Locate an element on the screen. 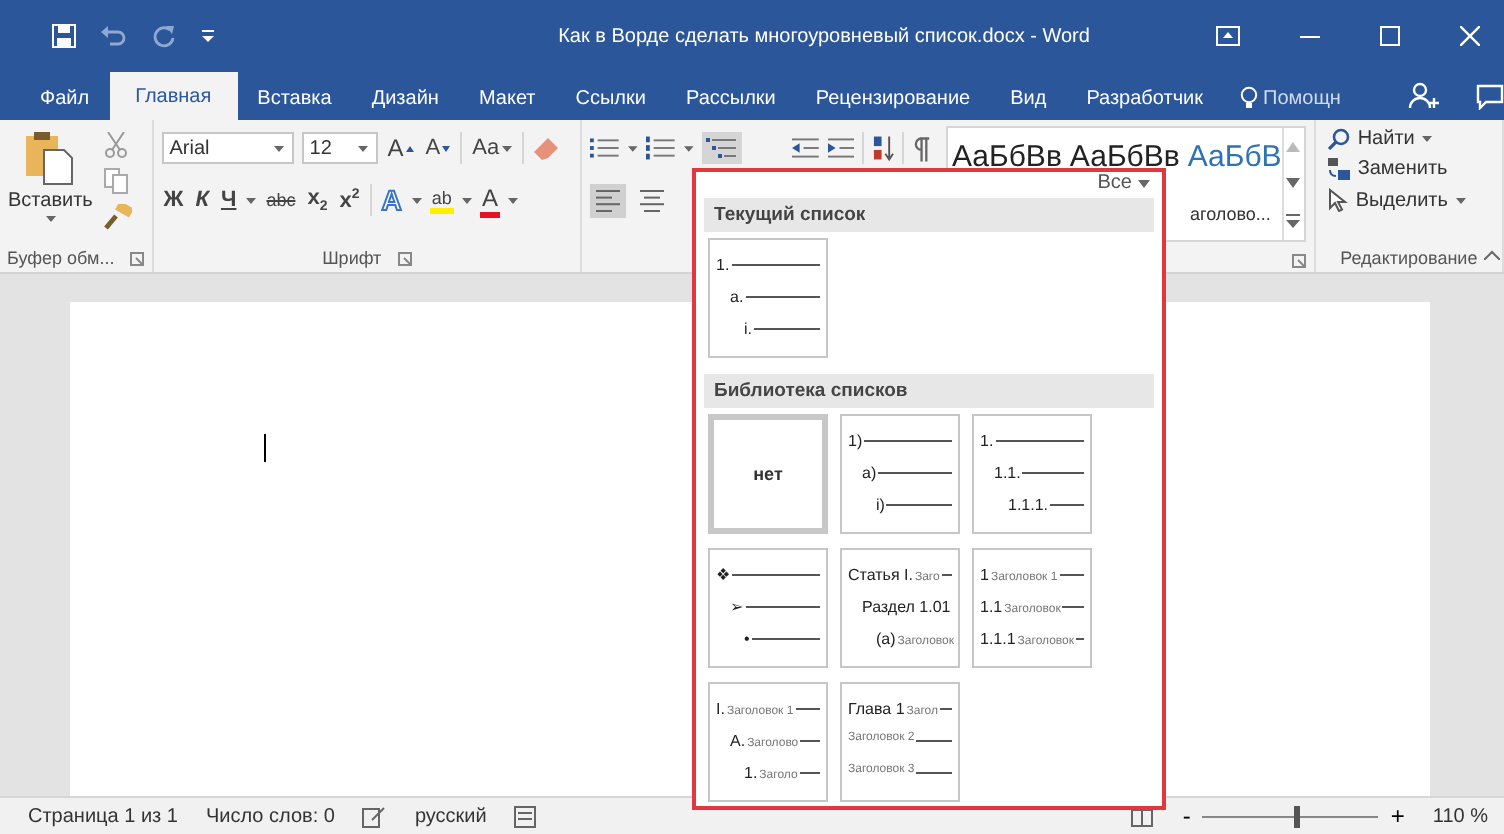 This screenshot has height=834, width=1504. list-marker: ❖ is located at coordinates (723, 575).